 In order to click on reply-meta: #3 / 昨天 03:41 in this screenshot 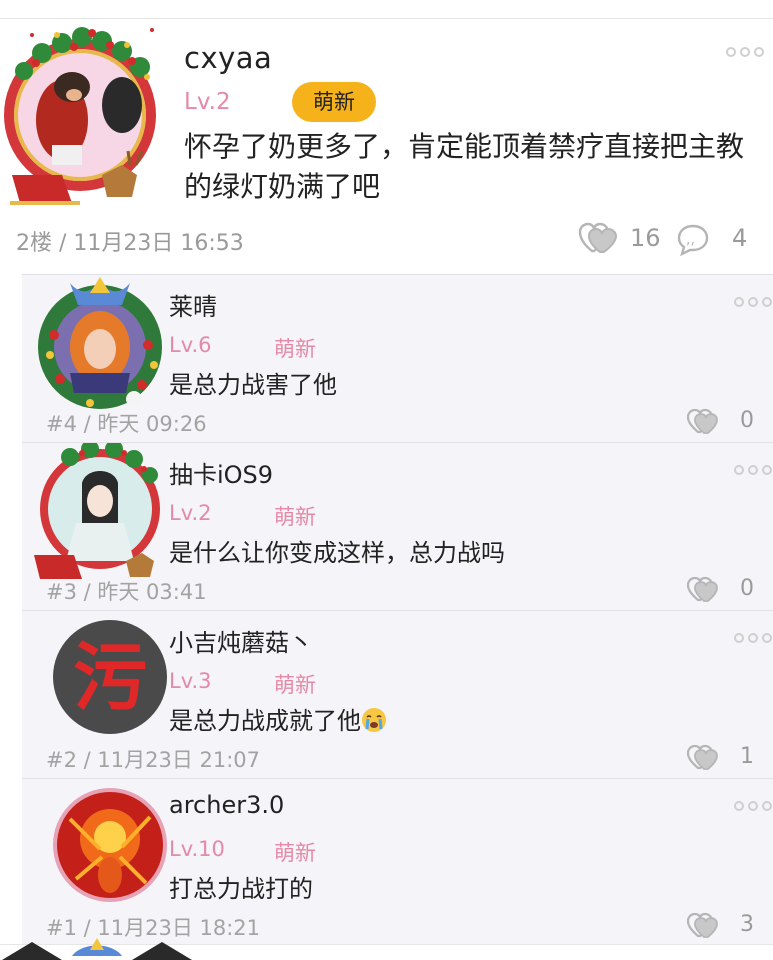, I will do `click(126, 592)`.